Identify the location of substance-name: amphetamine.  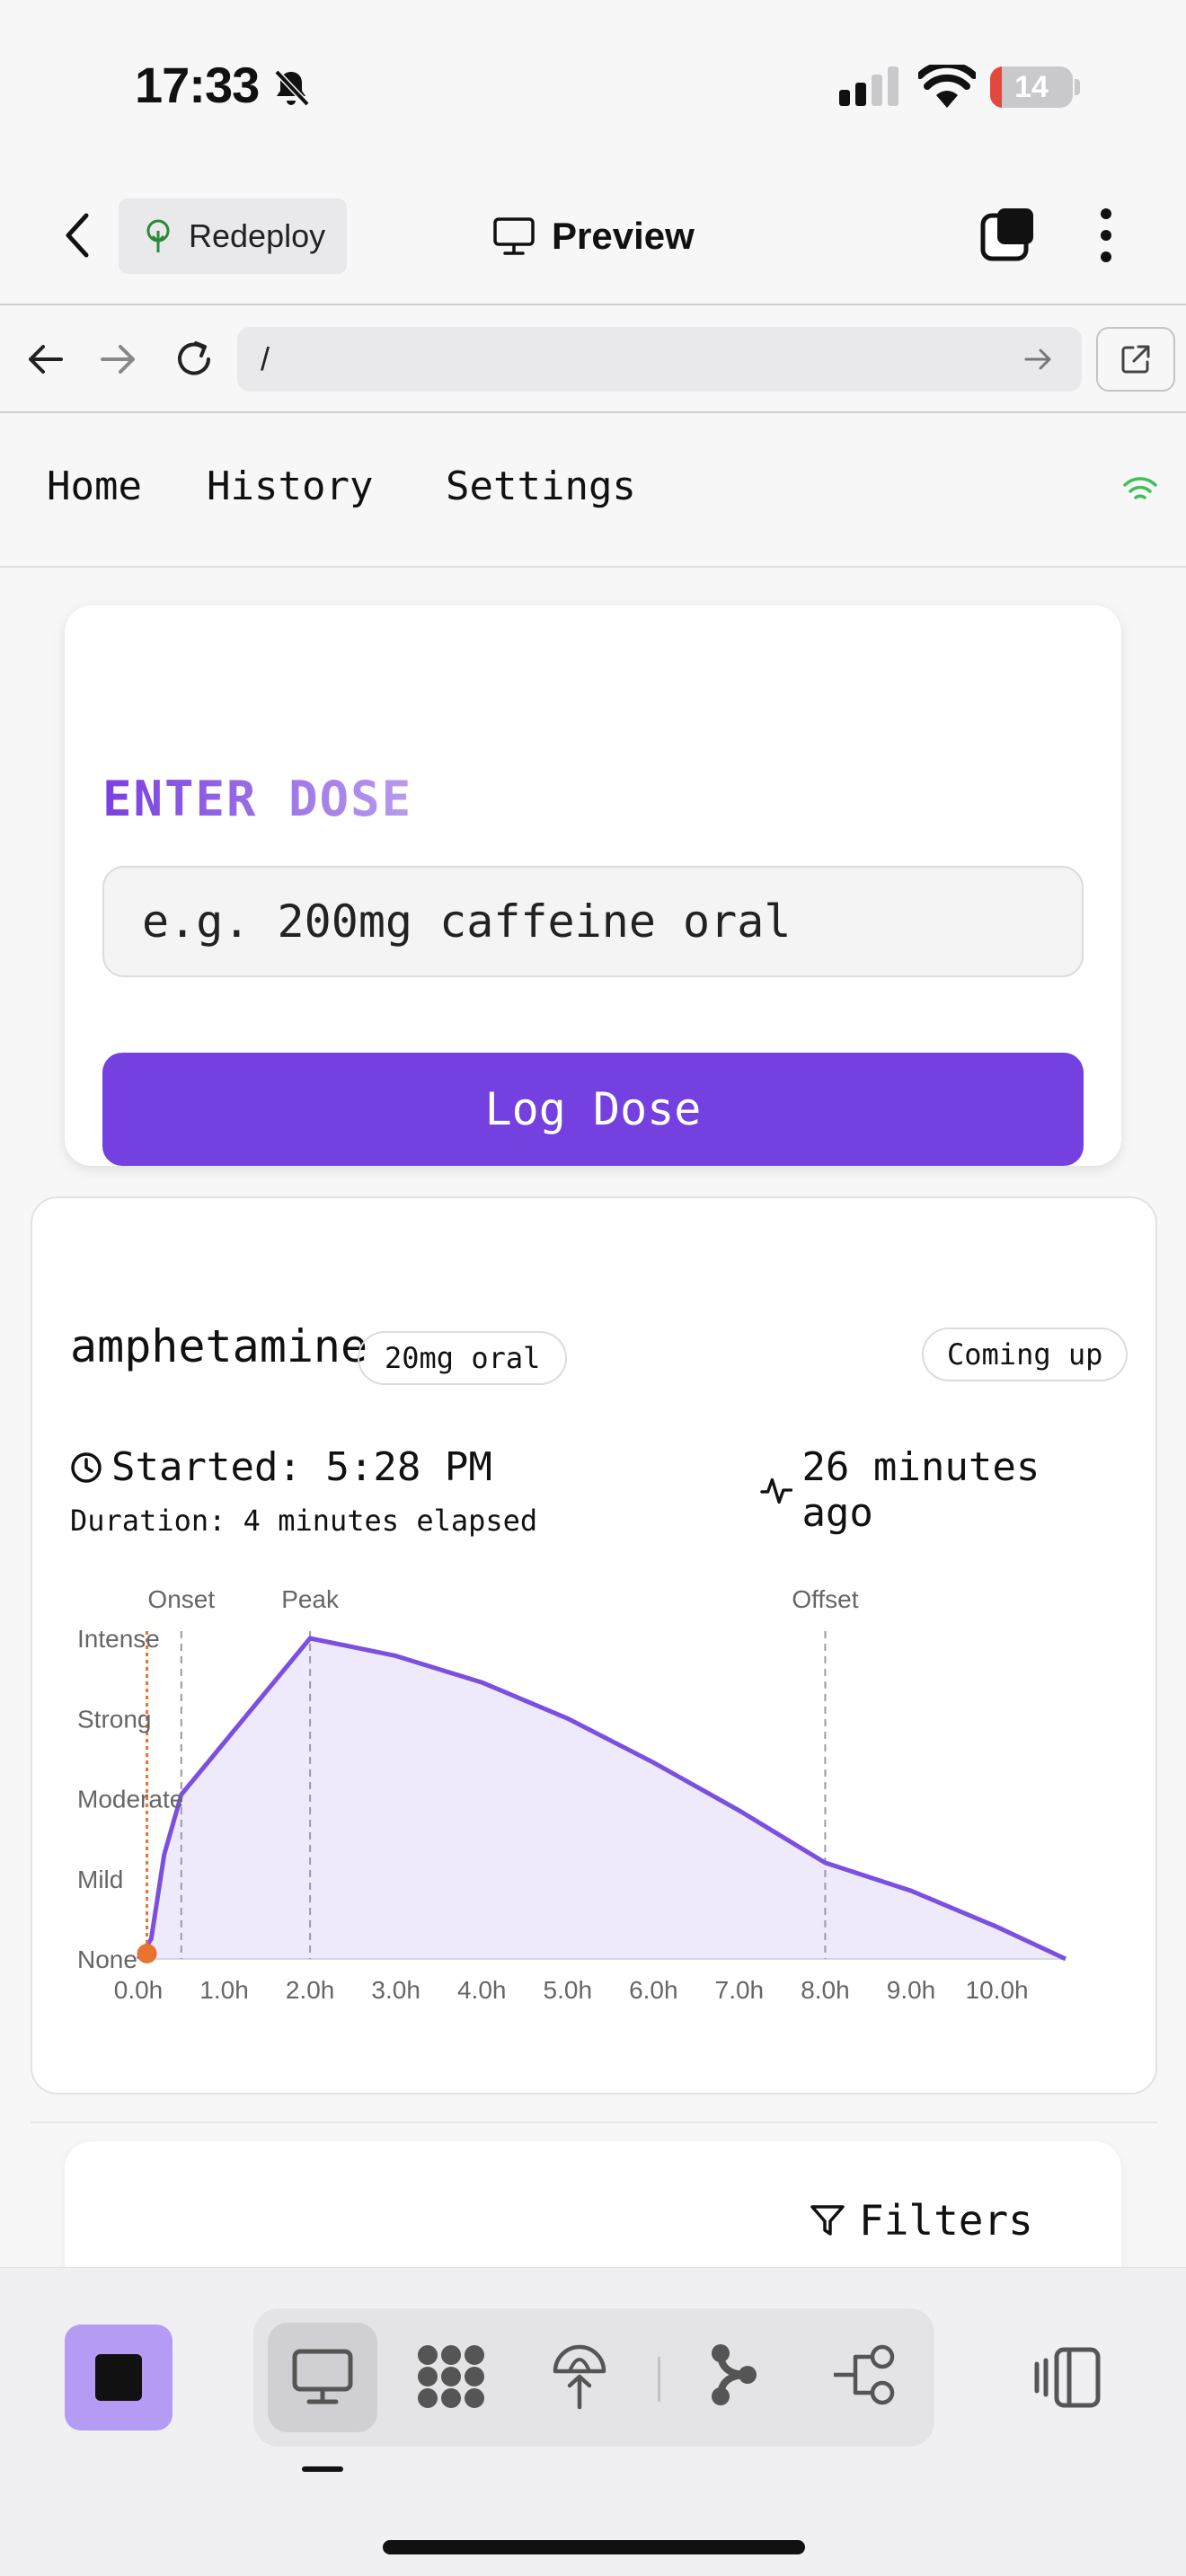
(219, 1346).